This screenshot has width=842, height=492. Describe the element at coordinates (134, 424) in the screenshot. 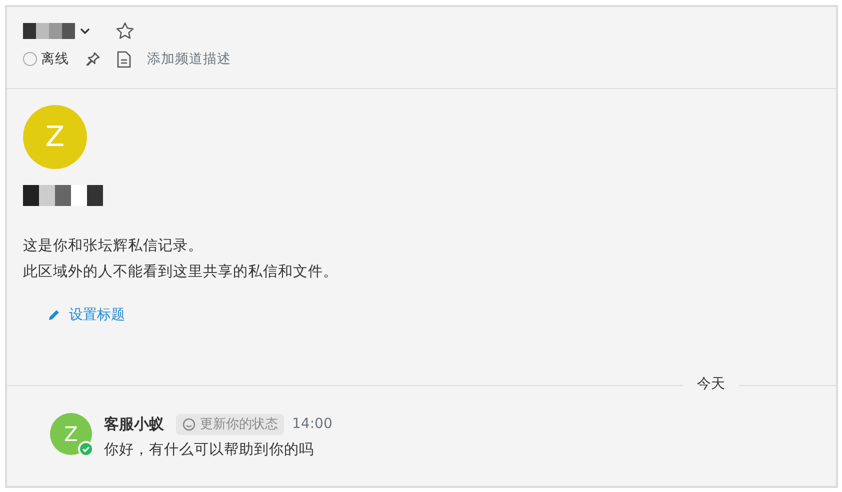

I see `author-name: 客服小蚁` at that location.